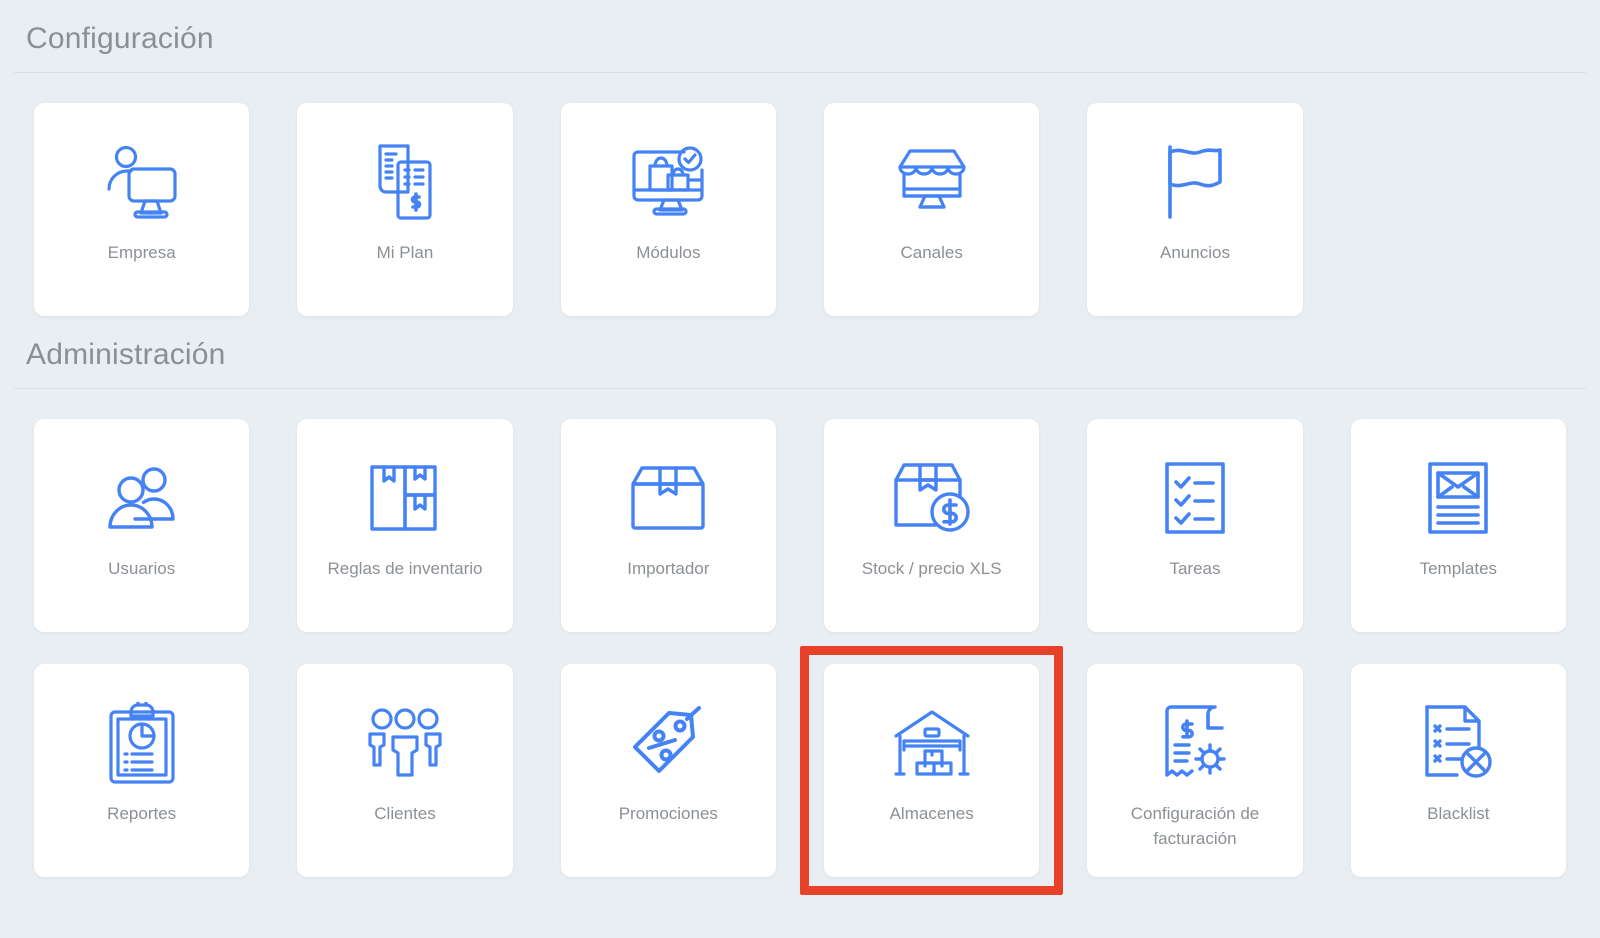 The image size is (1600, 938). I want to click on checklist-icon, so click(1195, 498).